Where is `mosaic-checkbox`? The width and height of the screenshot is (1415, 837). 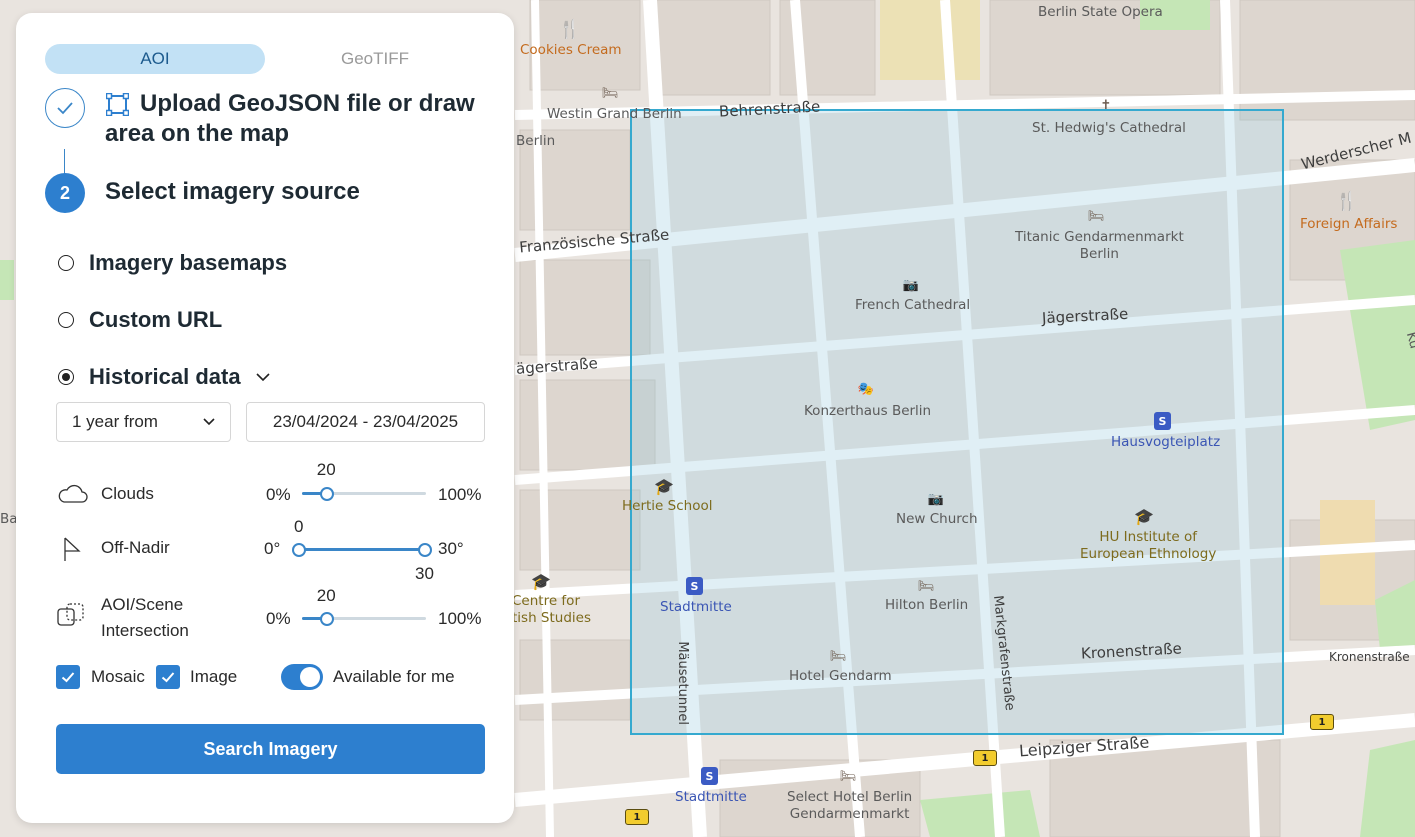
mosaic-checkbox is located at coordinates (68, 677).